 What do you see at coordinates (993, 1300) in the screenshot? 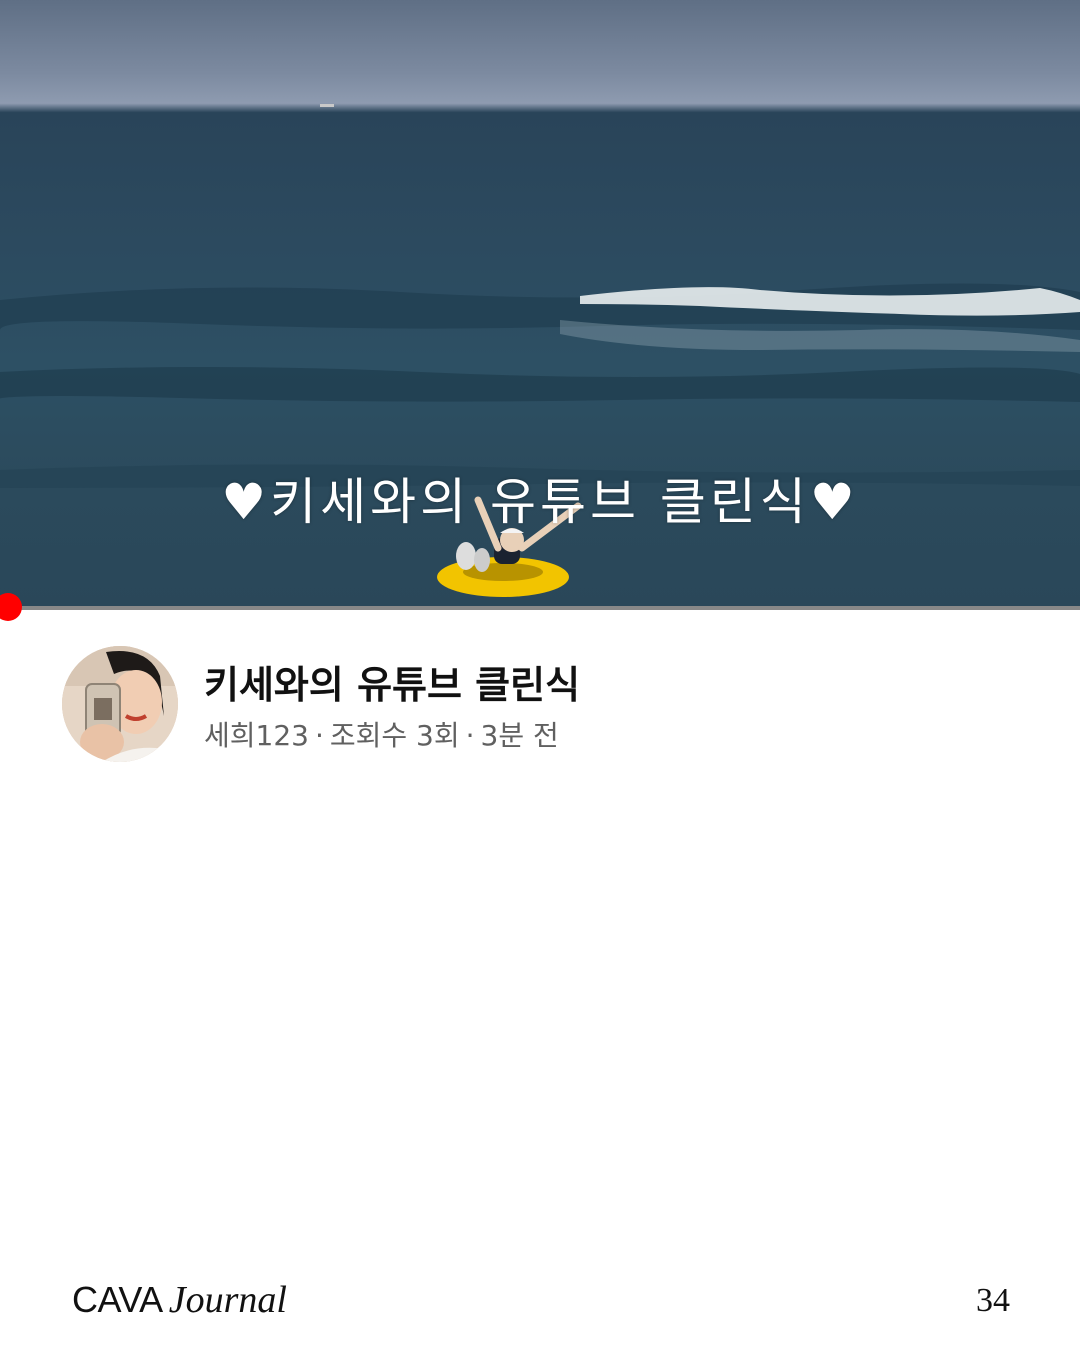
I see `page-number: 34` at bounding box center [993, 1300].